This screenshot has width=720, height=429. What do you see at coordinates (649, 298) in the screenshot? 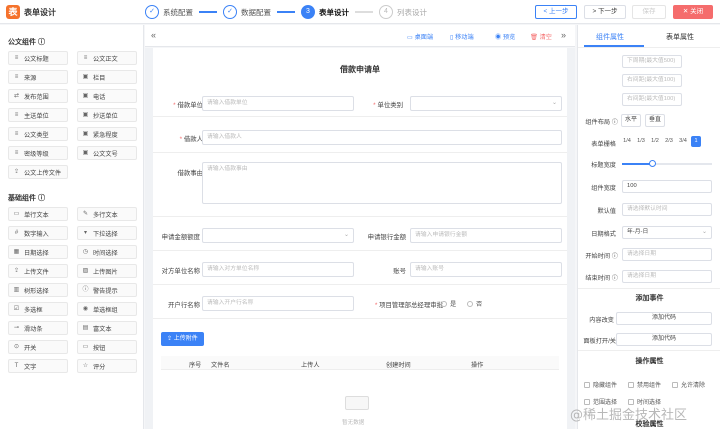
I see `events-title: 添加事件` at bounding box center [649, 298].